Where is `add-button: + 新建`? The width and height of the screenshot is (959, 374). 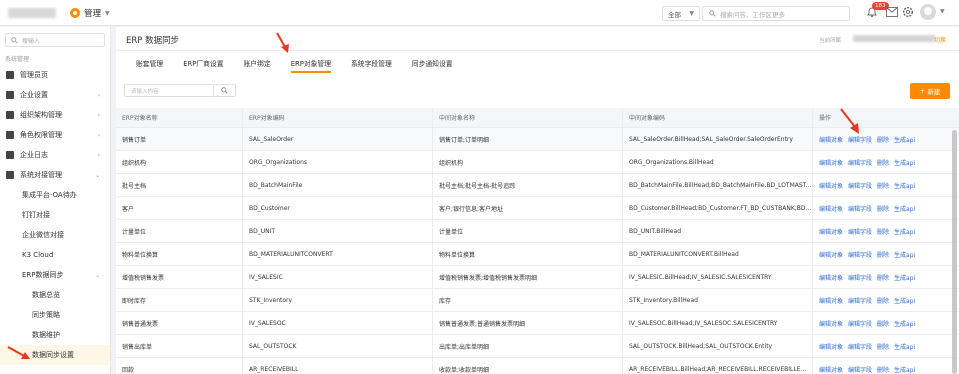 add-button: + 新建 is located at coordinates (930, 91).